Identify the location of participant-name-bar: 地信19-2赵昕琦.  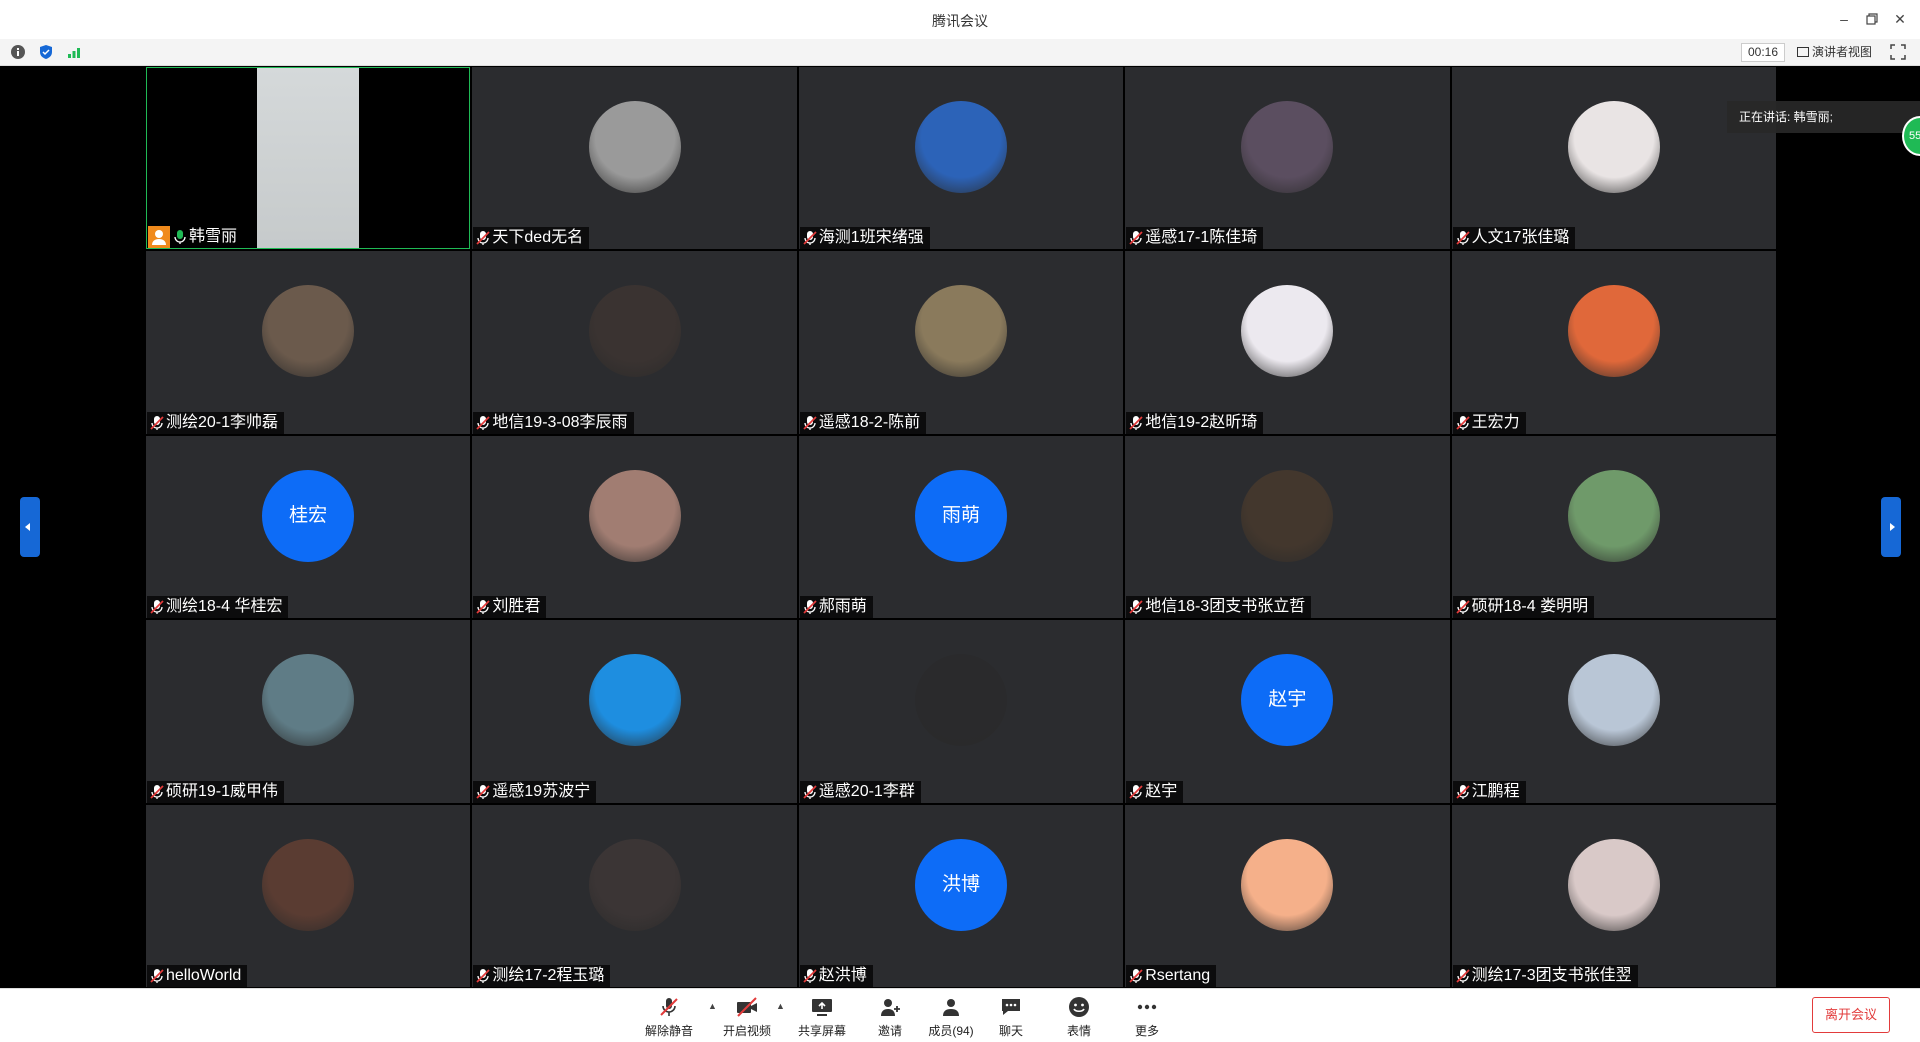
(1195, 422).